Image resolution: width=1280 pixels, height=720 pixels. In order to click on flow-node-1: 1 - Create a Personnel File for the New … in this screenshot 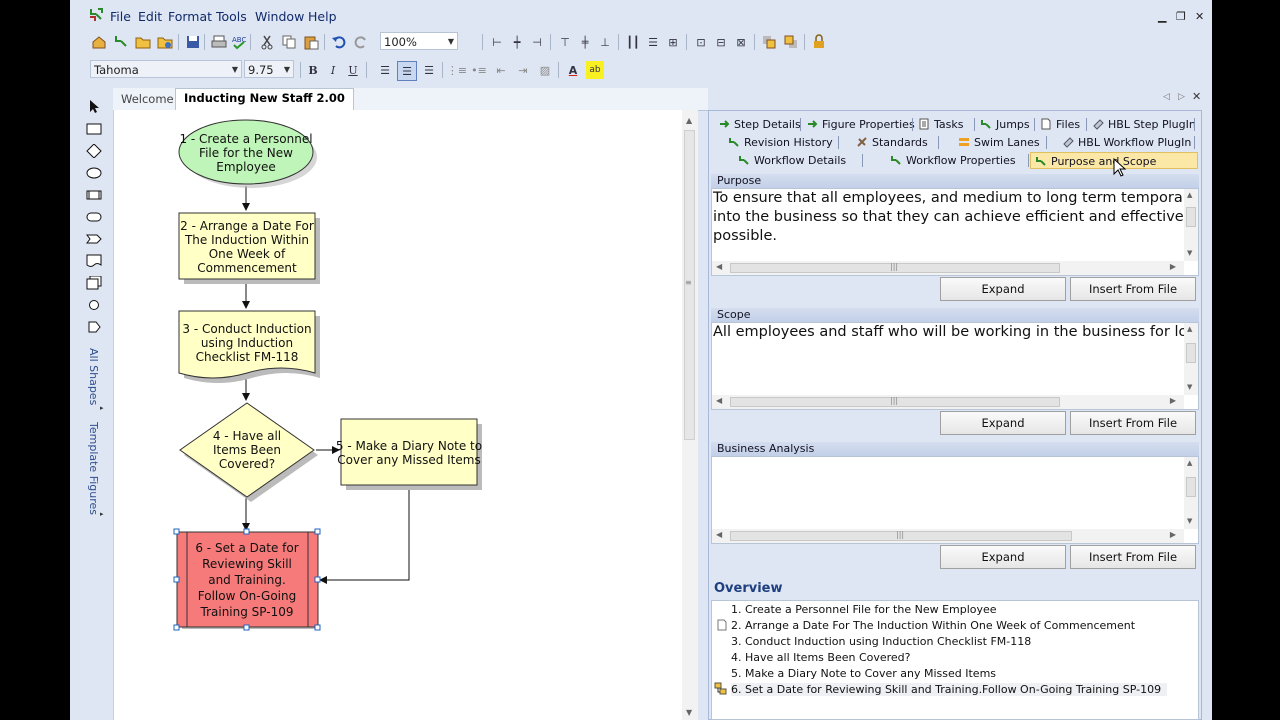, I will do `click(247, 153)`.